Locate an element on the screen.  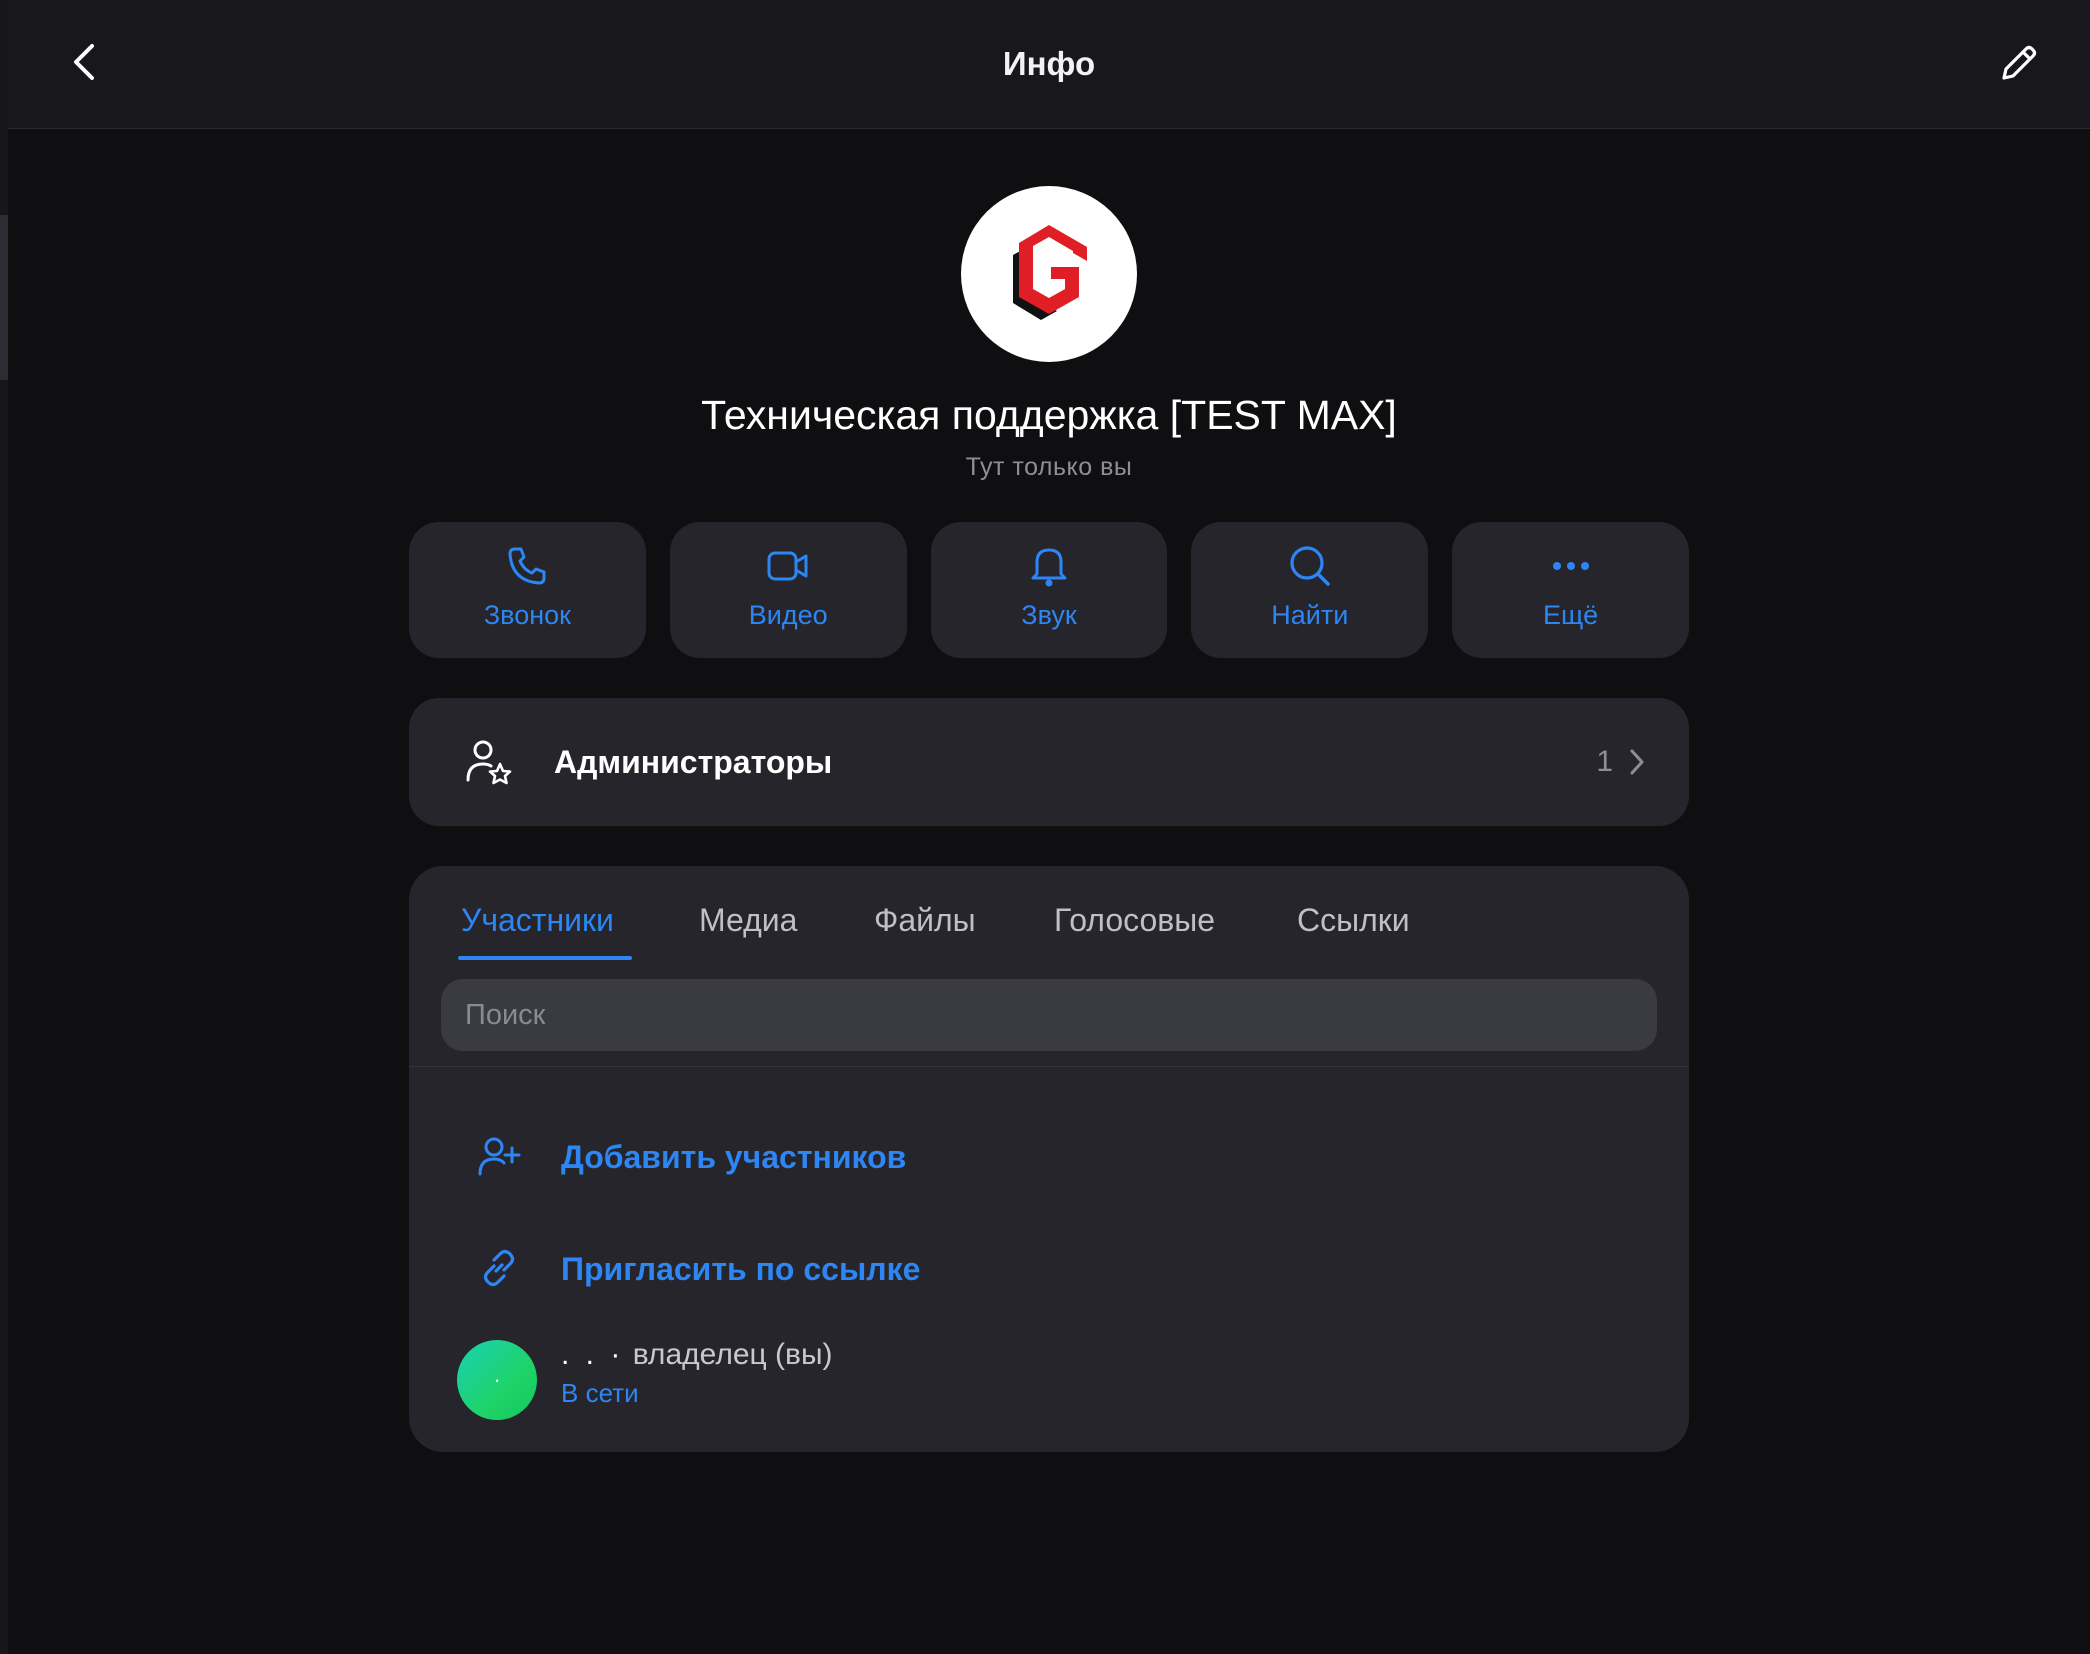
phone-icon is located at coordinates (527, 566).